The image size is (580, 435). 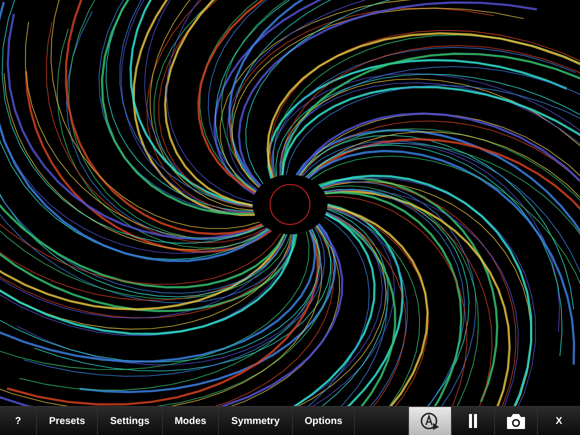 What do you see at coordinates (18, 421) in the screenshot?
I see `menu-button: ?` at bounding box center [18, 421].